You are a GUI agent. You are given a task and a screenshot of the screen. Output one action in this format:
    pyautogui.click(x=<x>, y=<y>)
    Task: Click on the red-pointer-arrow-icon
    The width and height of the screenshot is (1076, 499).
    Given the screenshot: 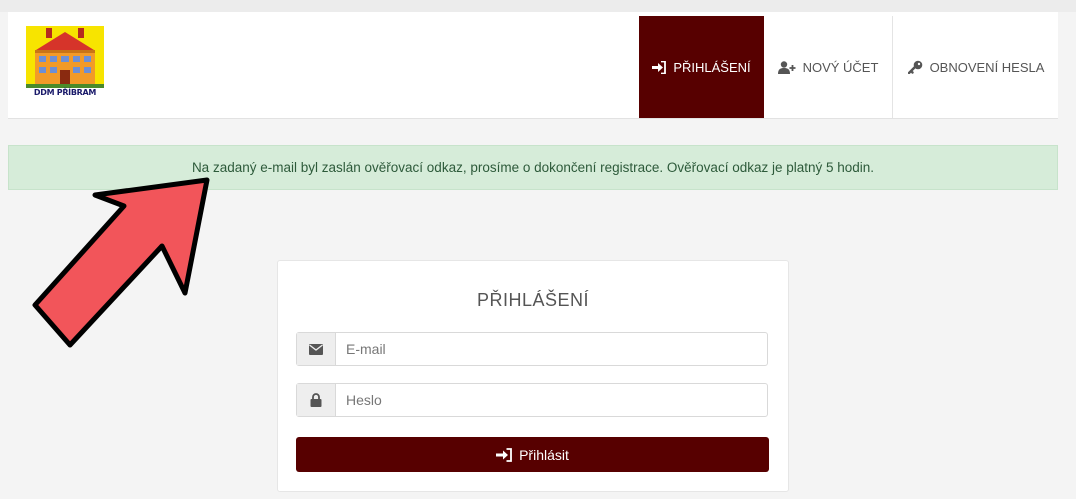 What is the action you would take?
    pyautogui.click(x=121, y=262)
    